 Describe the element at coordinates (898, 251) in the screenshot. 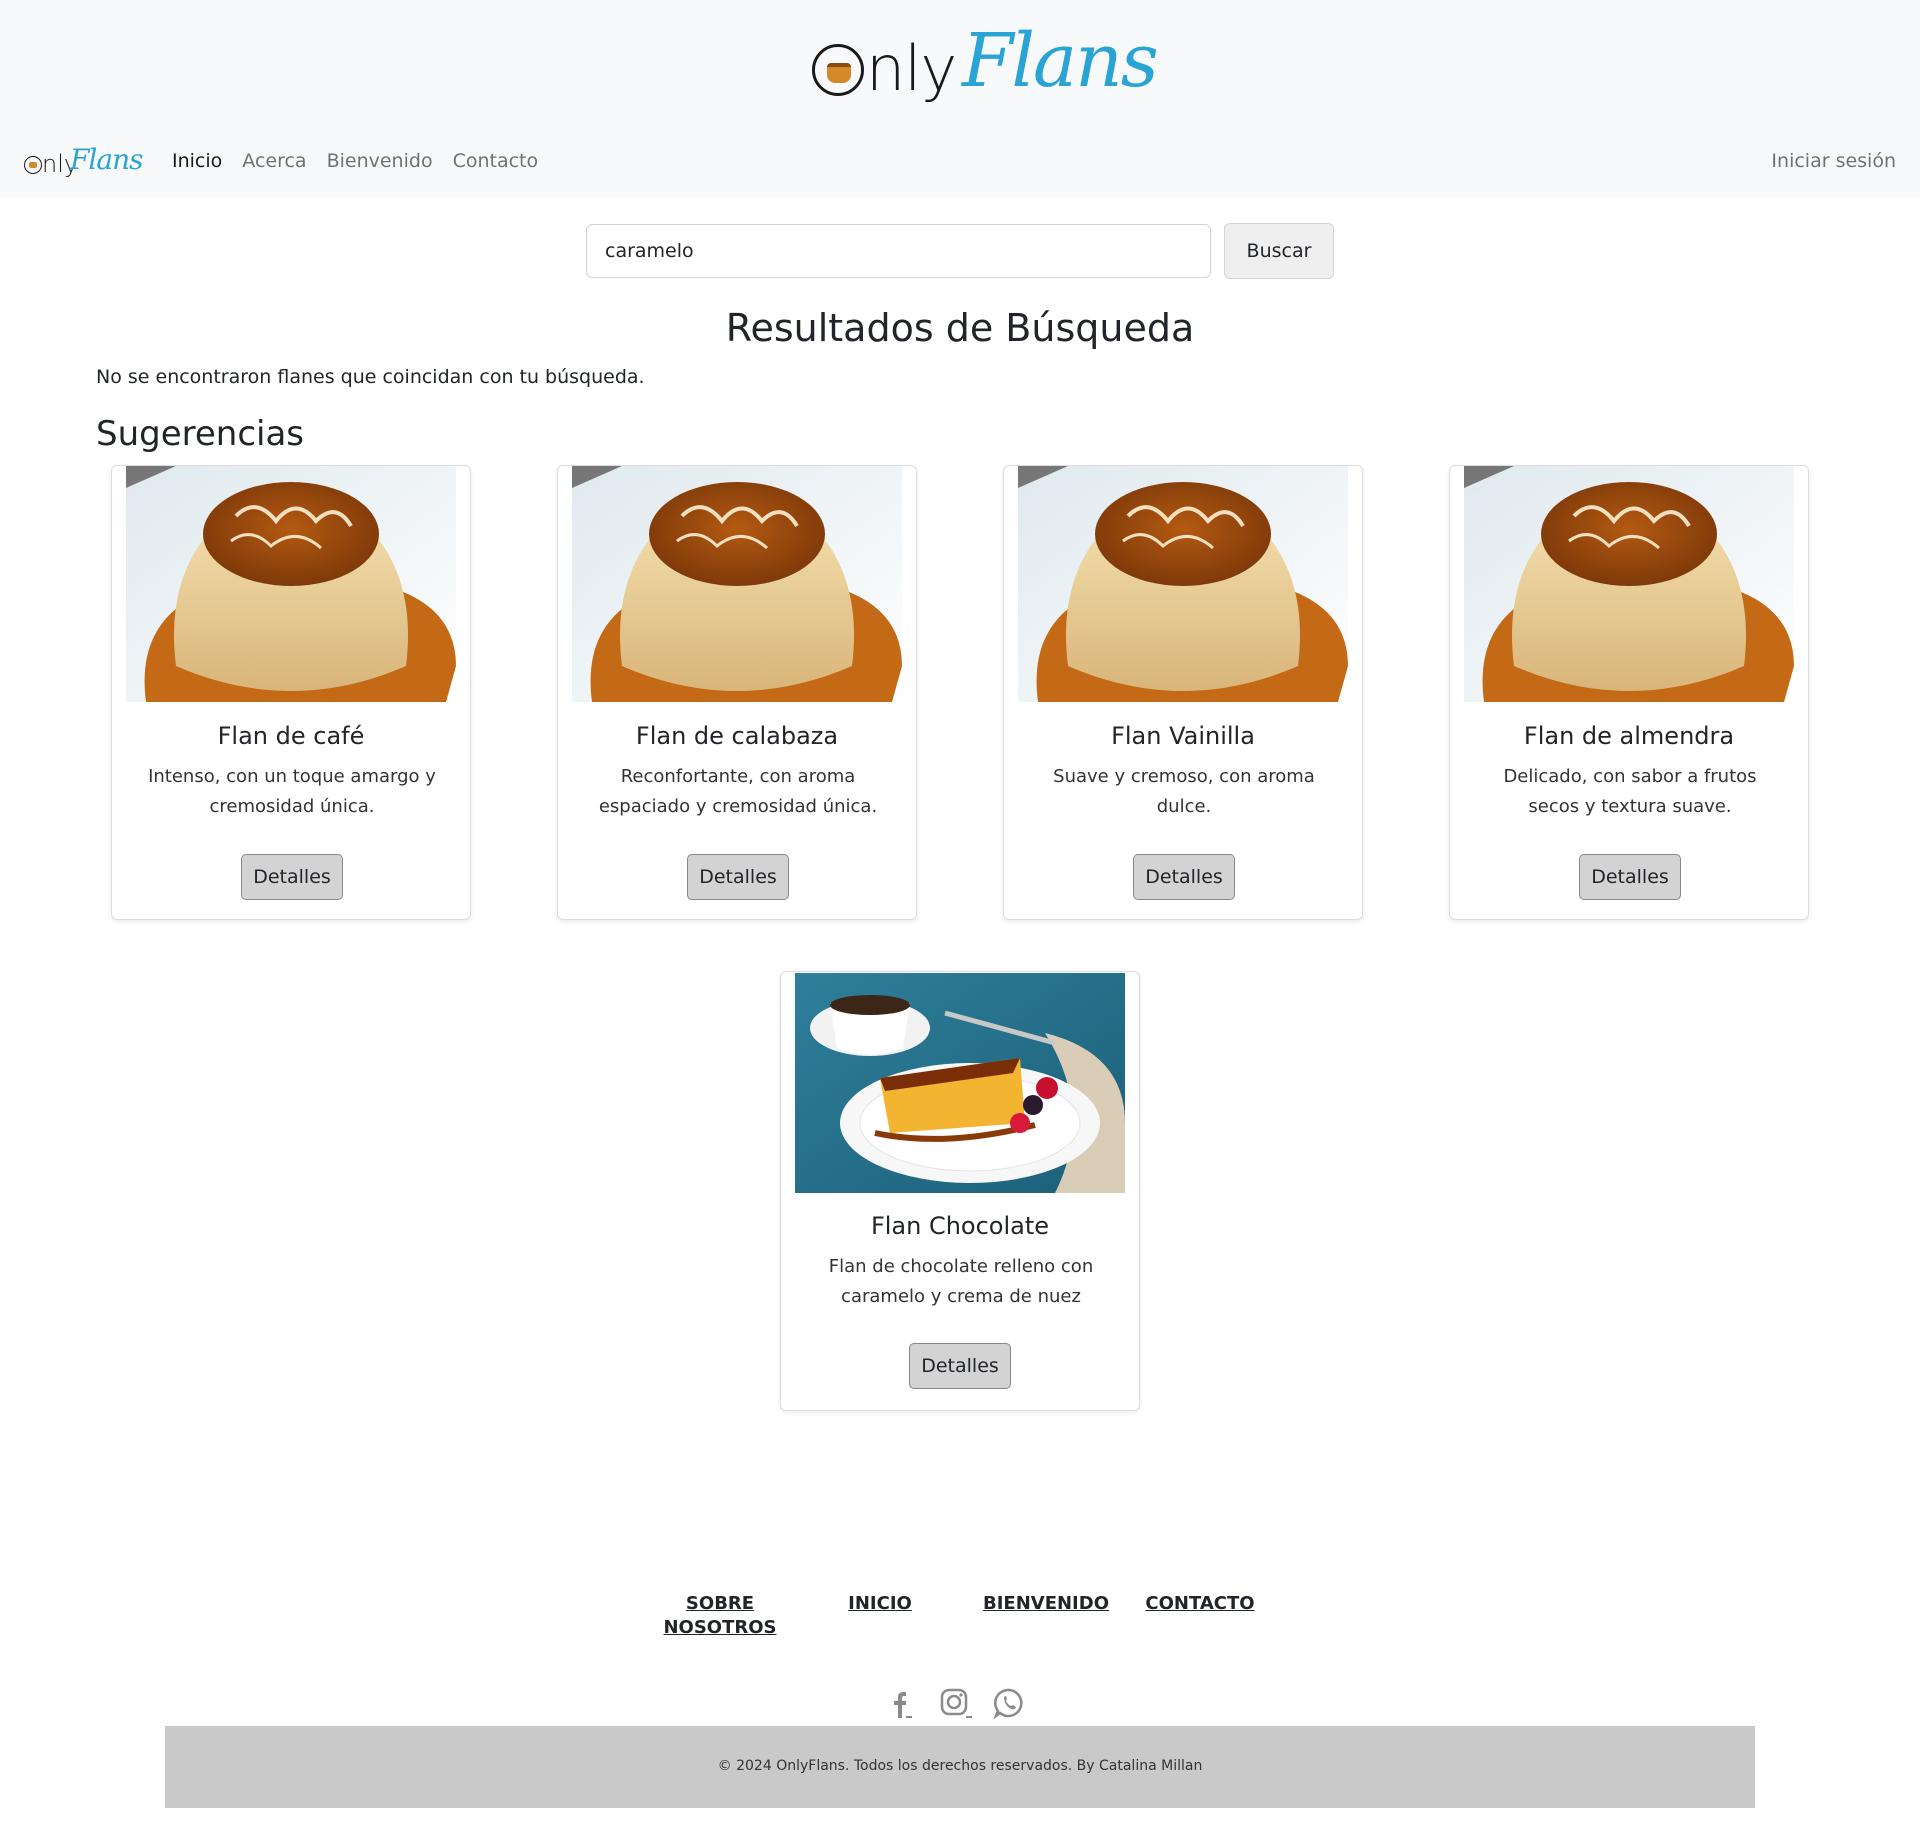

I see `search-input` at that location.